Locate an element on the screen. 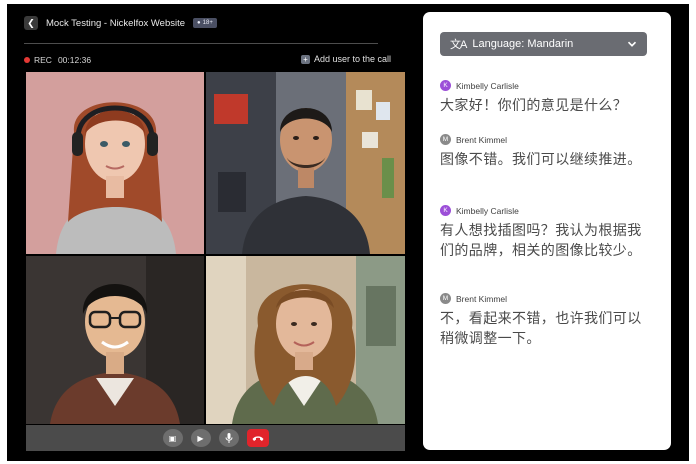  user-icon: ● is located at coordinates (199, 23).